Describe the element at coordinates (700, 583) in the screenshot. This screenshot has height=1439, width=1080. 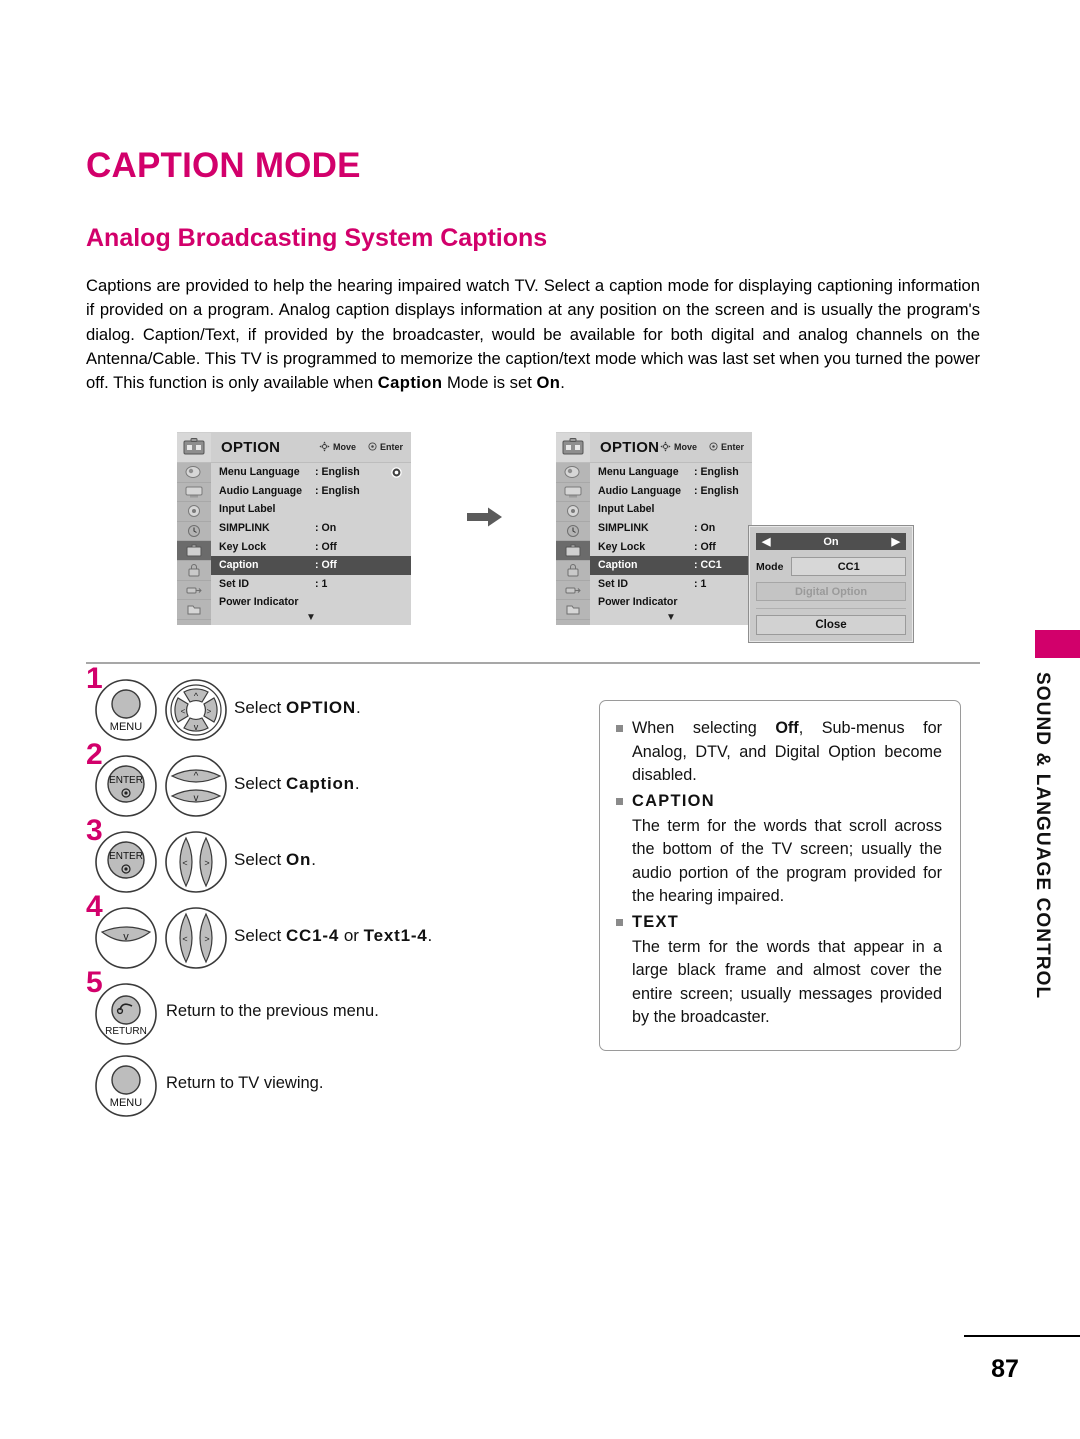
I see `osd-row-value: : 1` at that location.